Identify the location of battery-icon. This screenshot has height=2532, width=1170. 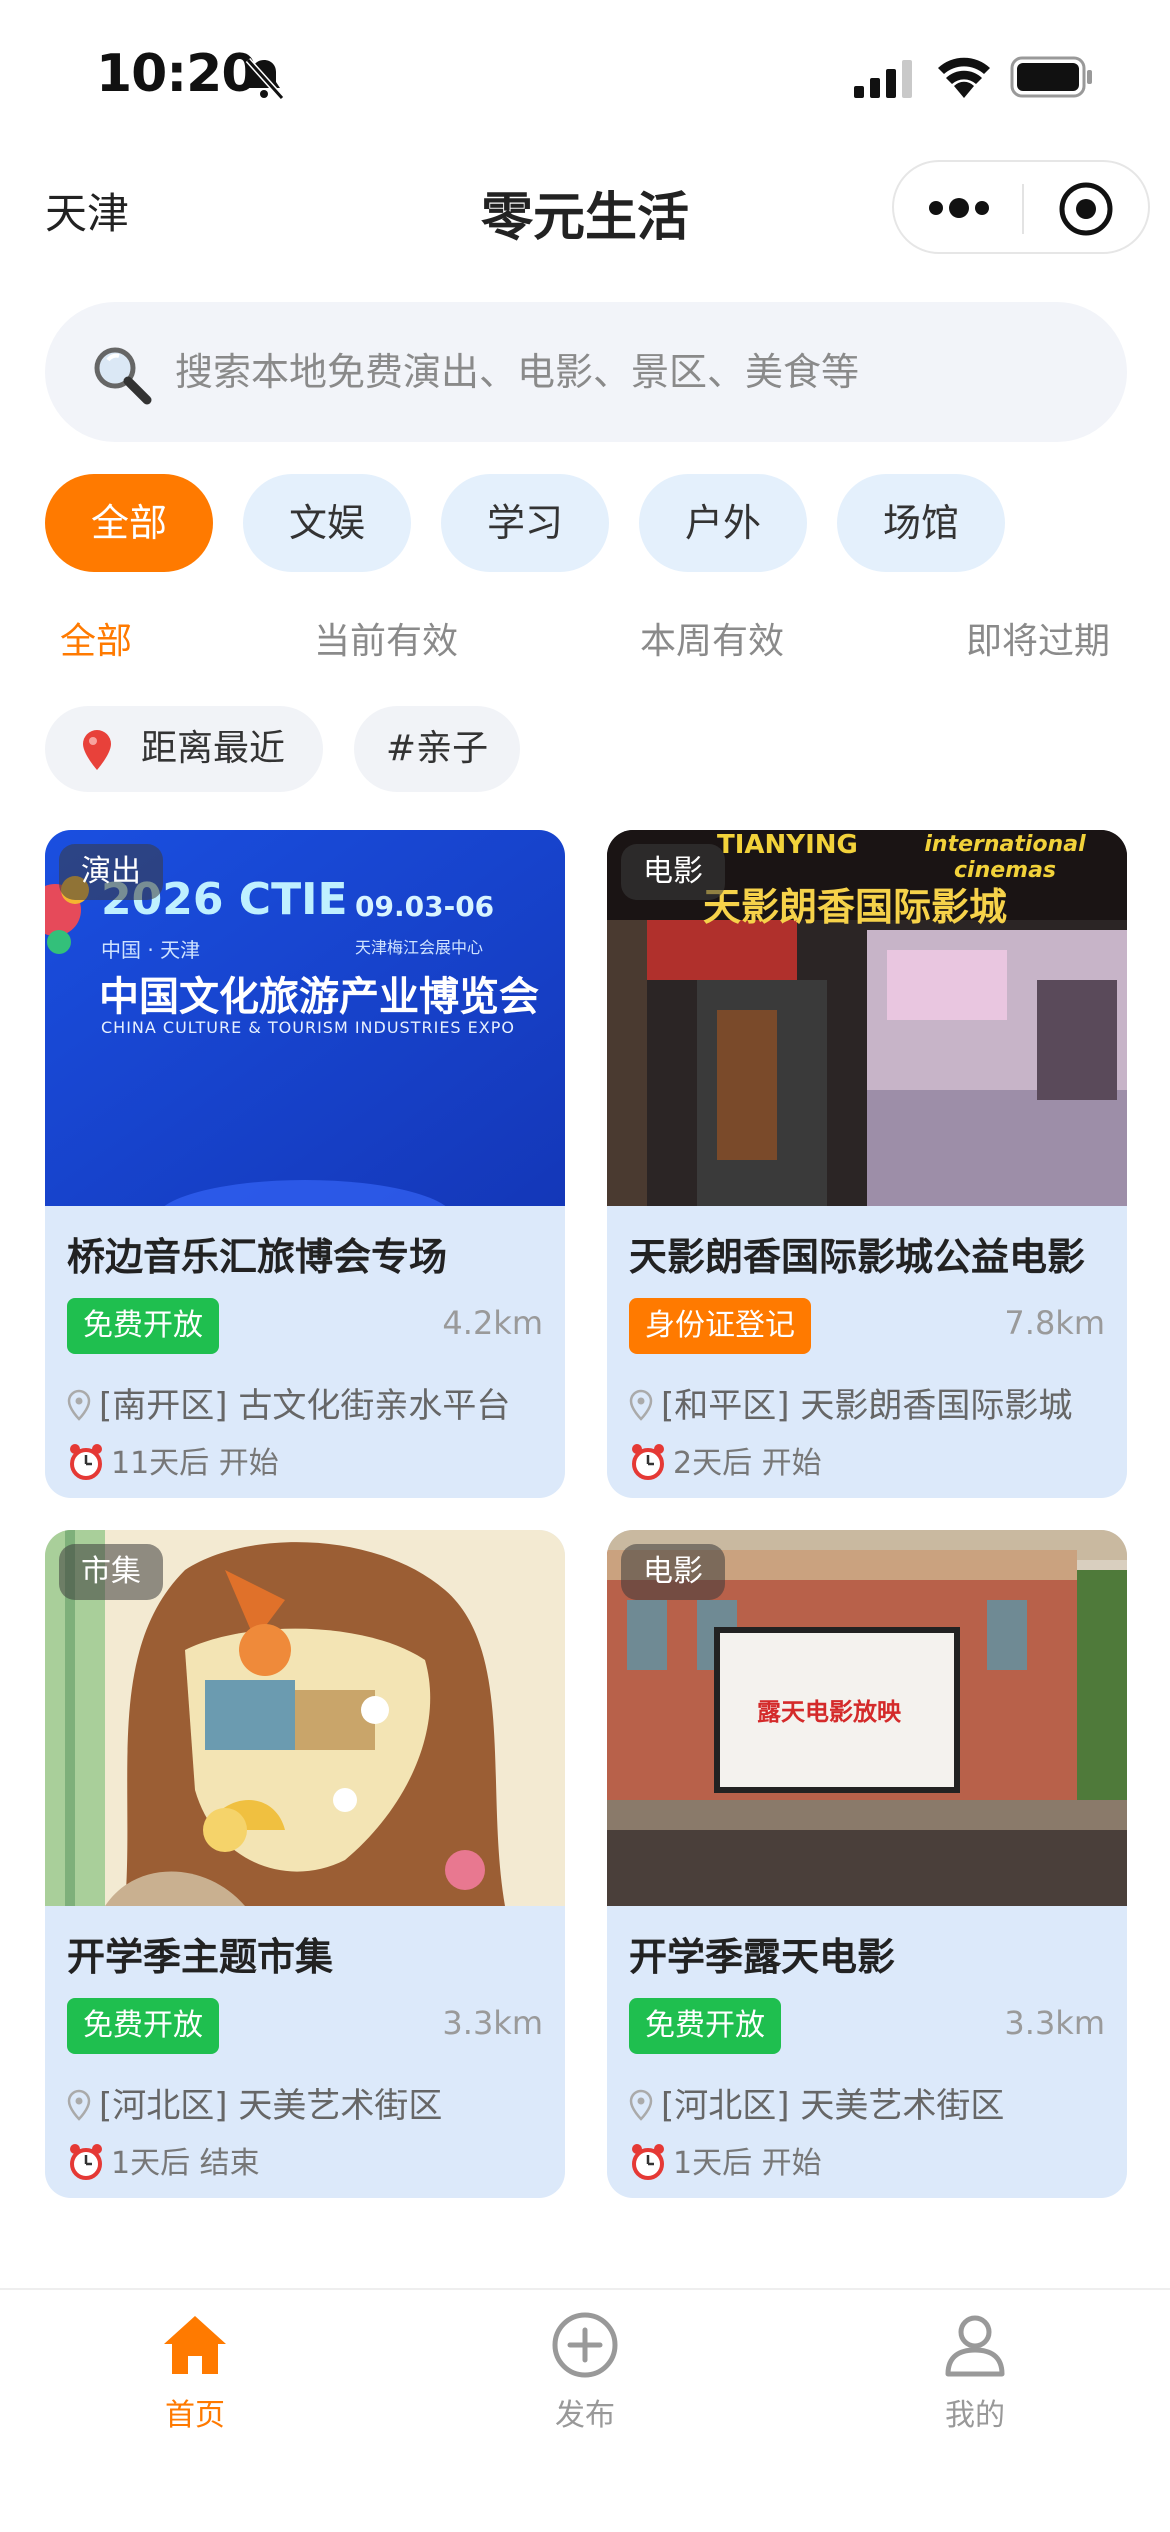
(1051, 77).